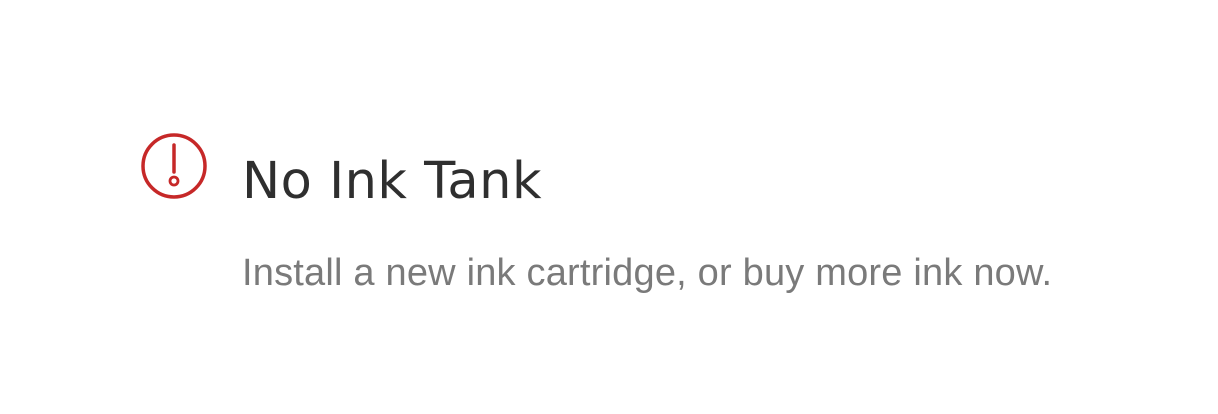  What do you see at coordinates (392, 181) in the screenshot?
I see `alert-title: No Ink Tank` at bounding box center [392, 181].